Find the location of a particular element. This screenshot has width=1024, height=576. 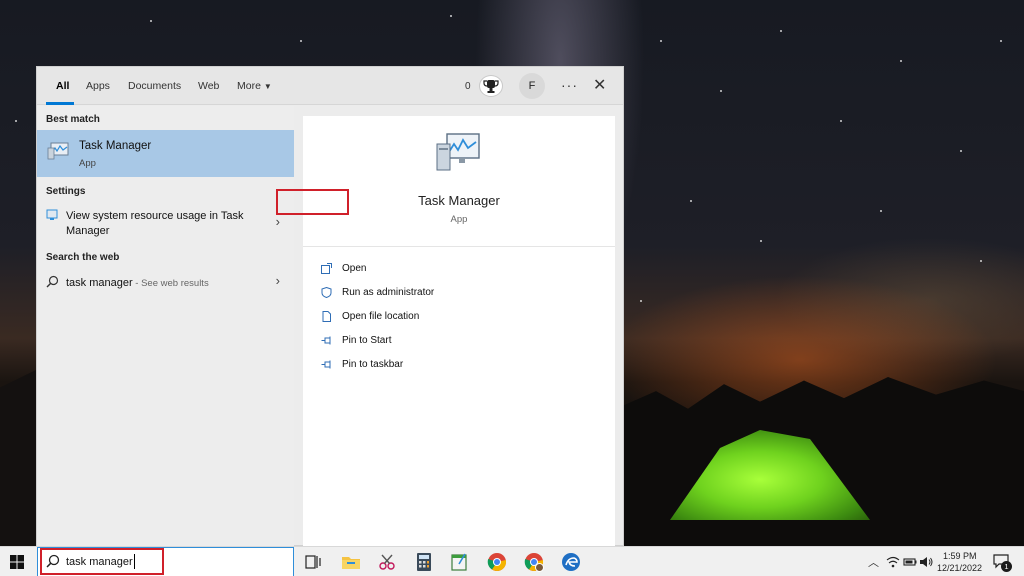

notepad-icon is located at coordinates (460, 562).